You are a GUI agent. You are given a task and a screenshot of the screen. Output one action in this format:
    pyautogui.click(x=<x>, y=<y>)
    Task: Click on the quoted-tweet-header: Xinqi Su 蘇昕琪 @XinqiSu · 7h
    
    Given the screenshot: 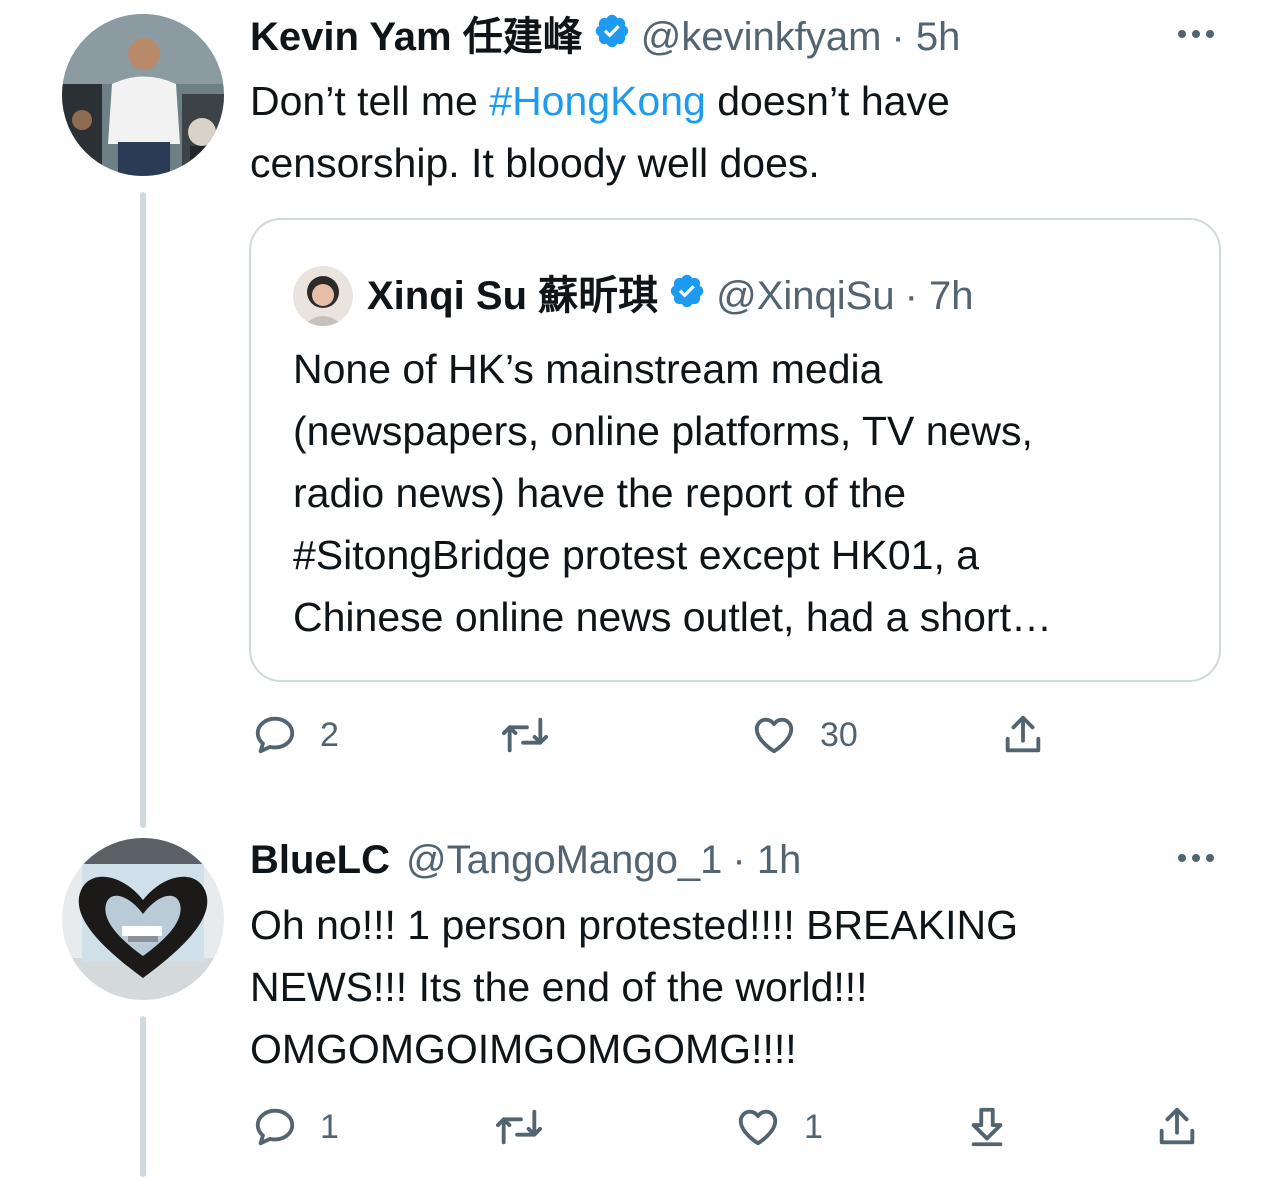 What is the action you would take?
    pyautogui.click(x=633, y=296)
    